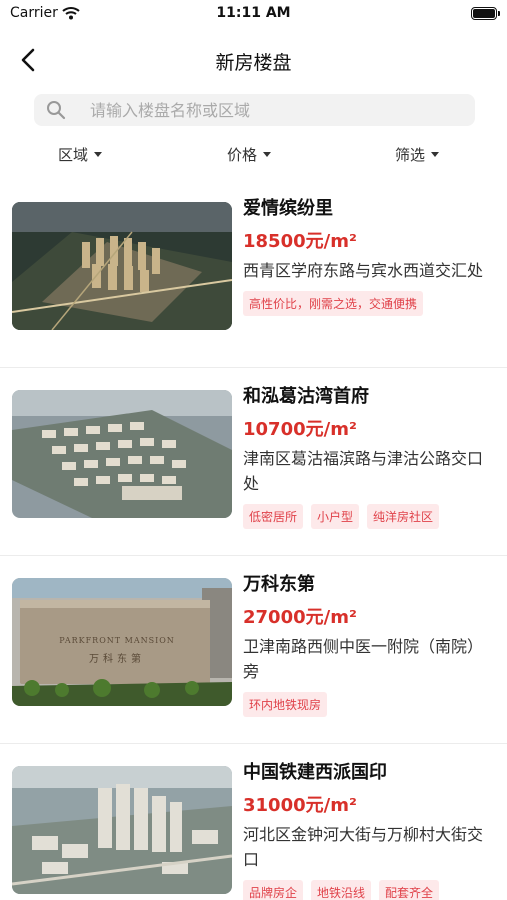 The image size is (507, 900). Describe the element at coordinates (335, 516) in the screenshot. I see `listing-tag: 小户型` at that location.